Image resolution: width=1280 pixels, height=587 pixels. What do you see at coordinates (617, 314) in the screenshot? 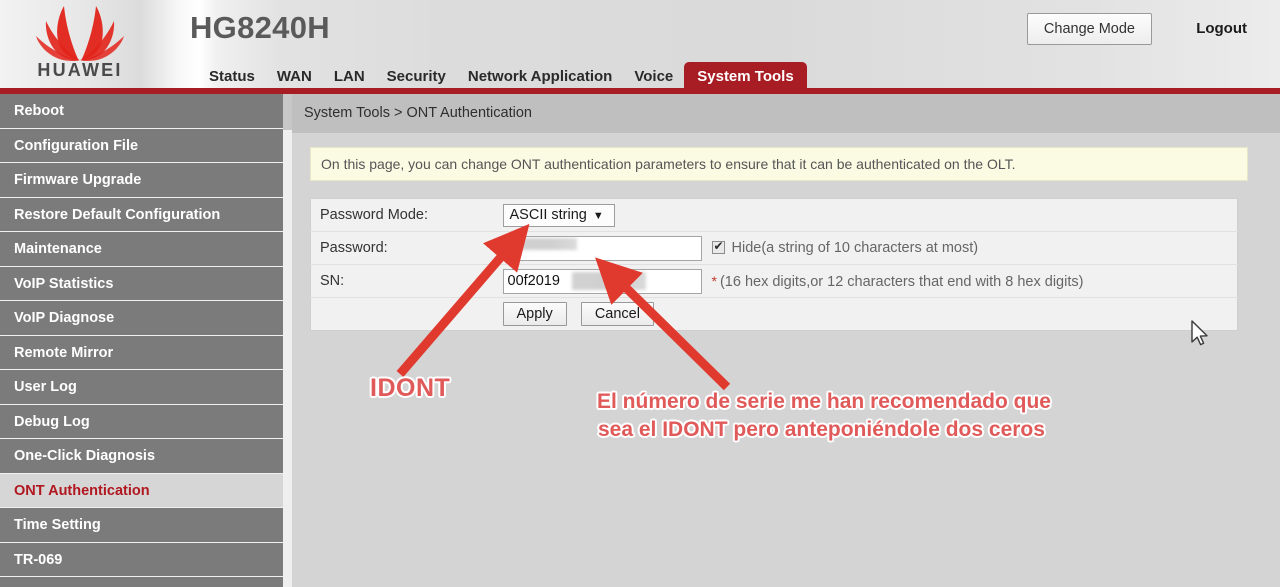
I see `cancel-button: Cancel` at bounding box center [617, 314].